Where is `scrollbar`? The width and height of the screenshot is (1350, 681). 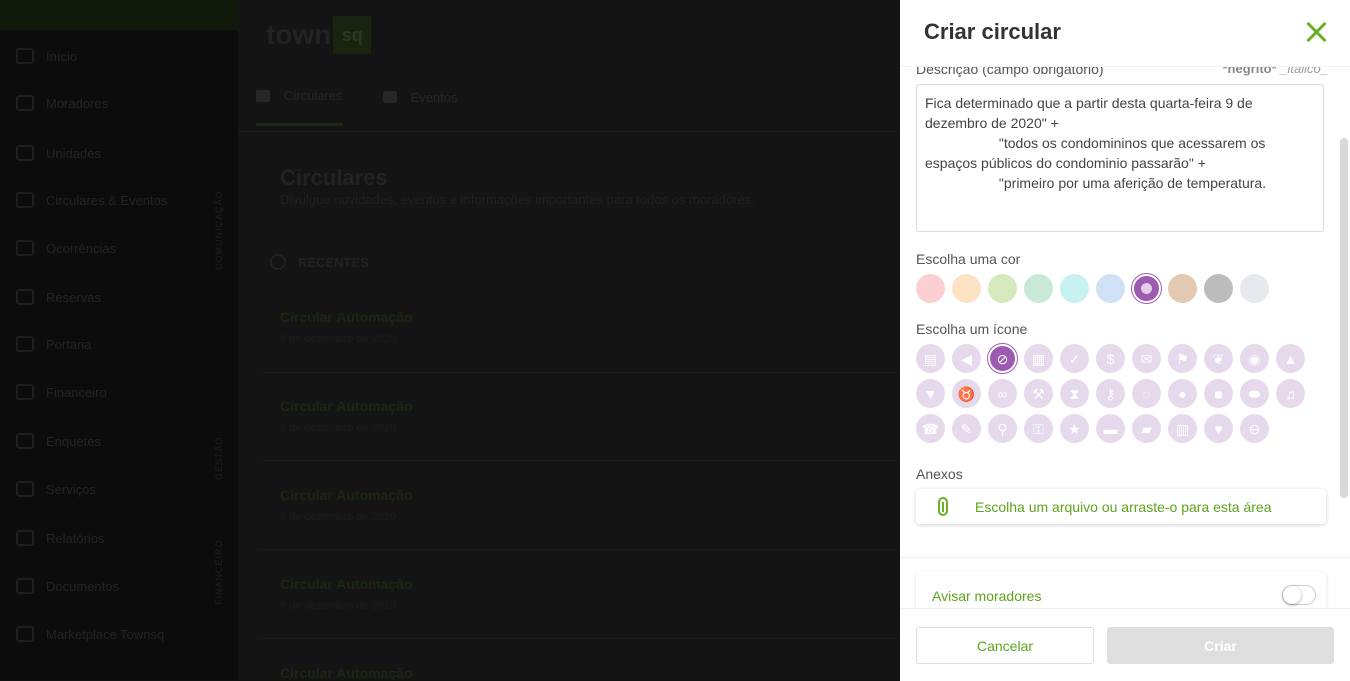 scrollbar is located at coordinates (1344, 318).